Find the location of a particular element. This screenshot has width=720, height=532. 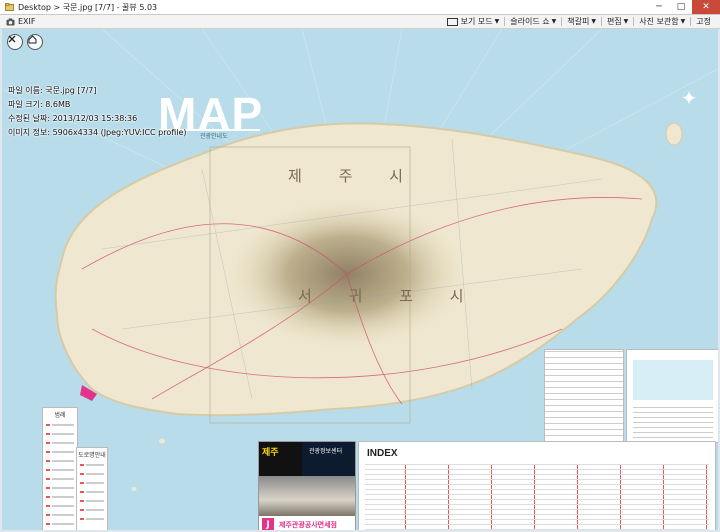

advertisement: 제주 관광정보센터 J 제주관광공사면세점 is located at coordinates (307, 485).